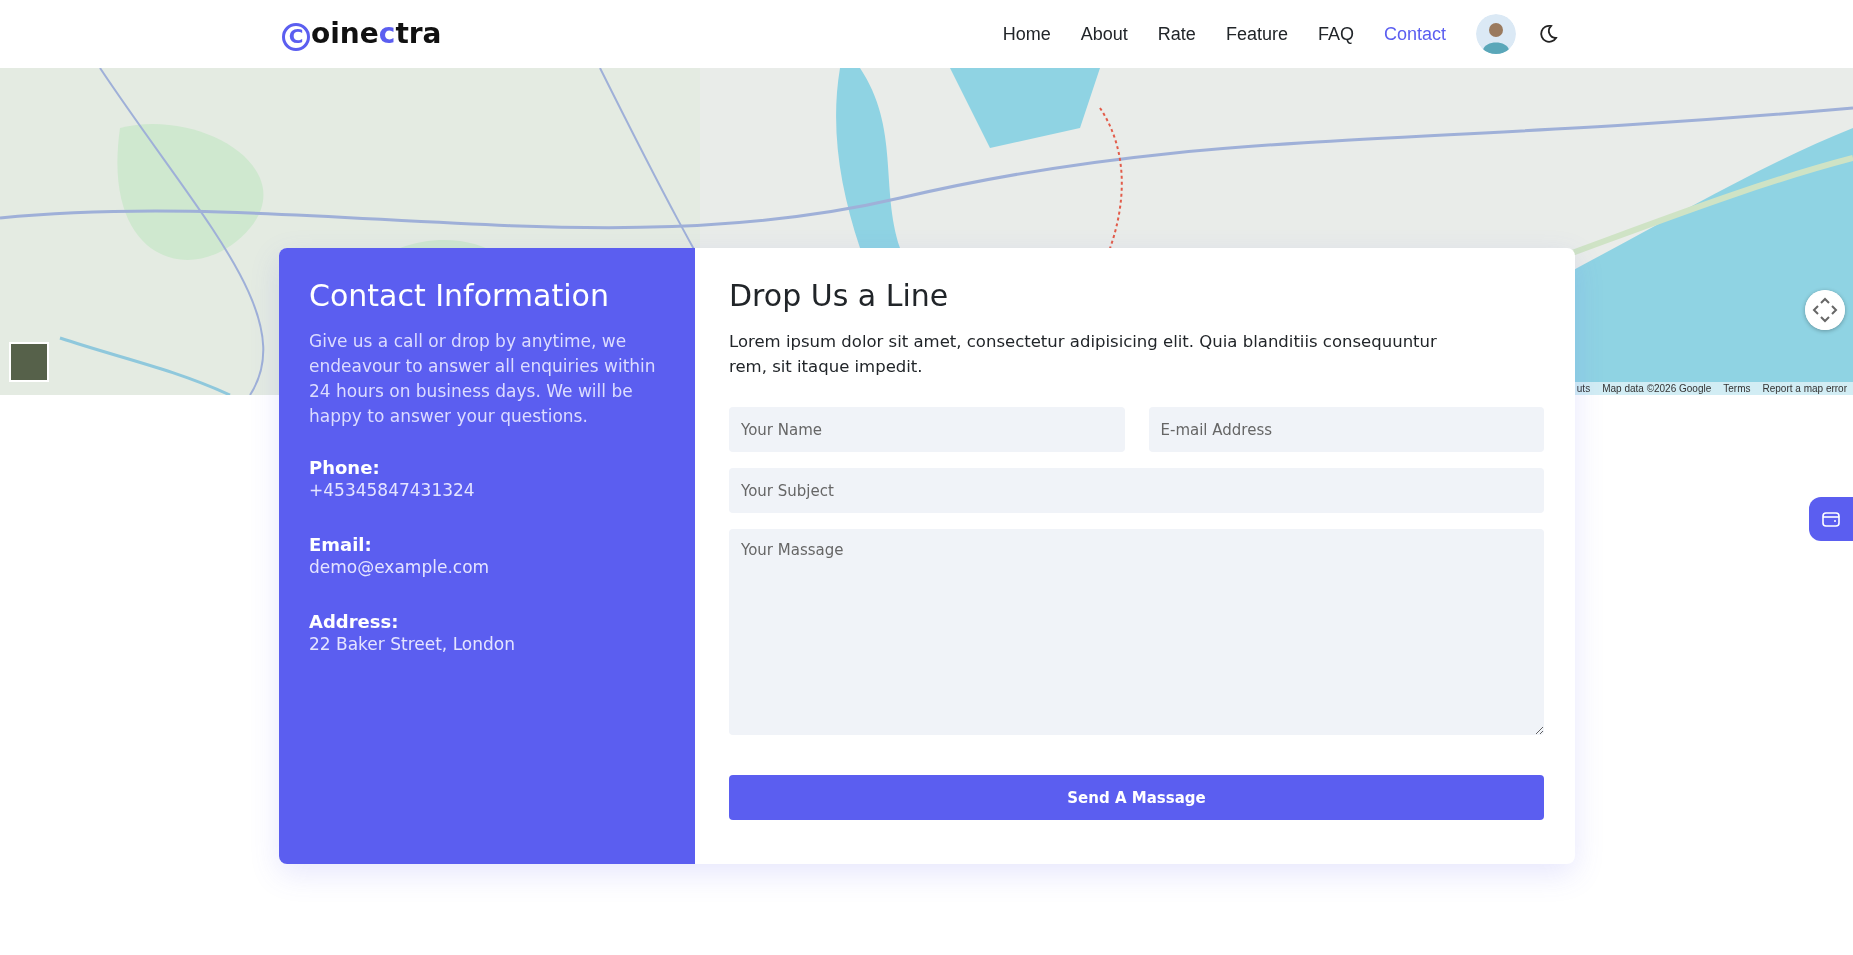 The image size is (1853, 955). What do you see at coordinates (1548, 34) in the screenshot?
I see `moon-icon` at bounding box center [1548, 34].